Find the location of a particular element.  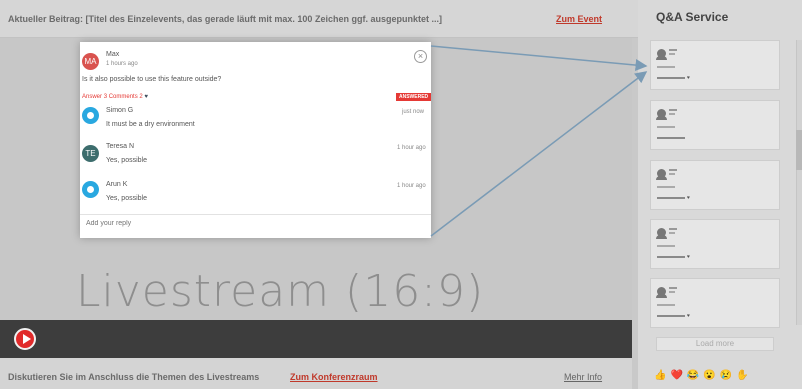

question-card is located at coordinates (715, 125).